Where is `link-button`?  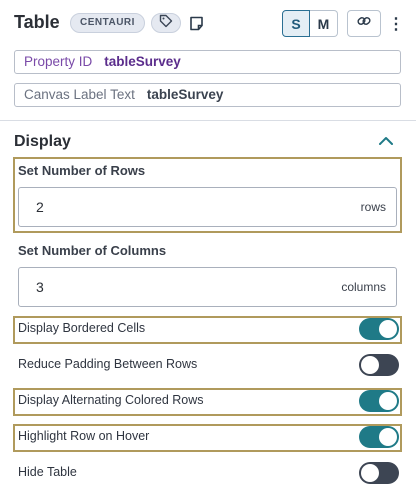 link-button is located at coordinates (364, 23).